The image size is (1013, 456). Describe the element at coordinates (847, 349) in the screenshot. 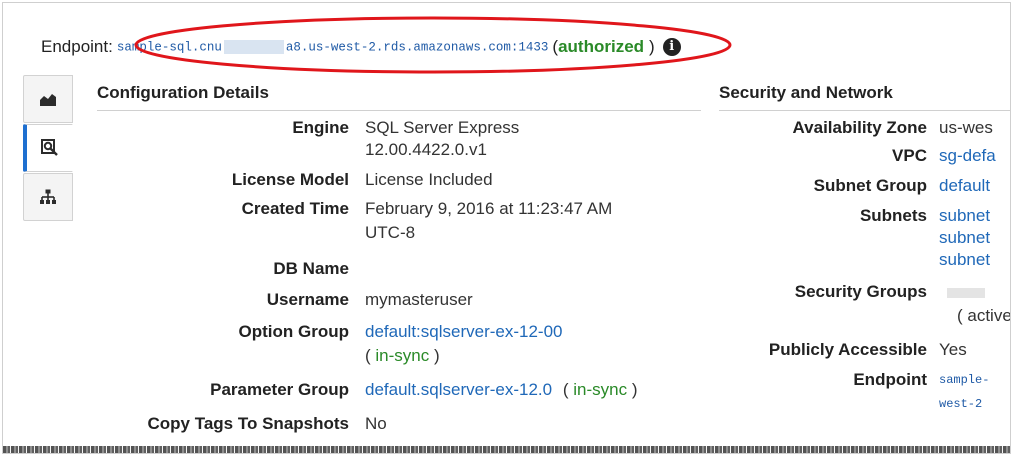

I see `publicly-accessible-label: Publicly Accessible` at that location.